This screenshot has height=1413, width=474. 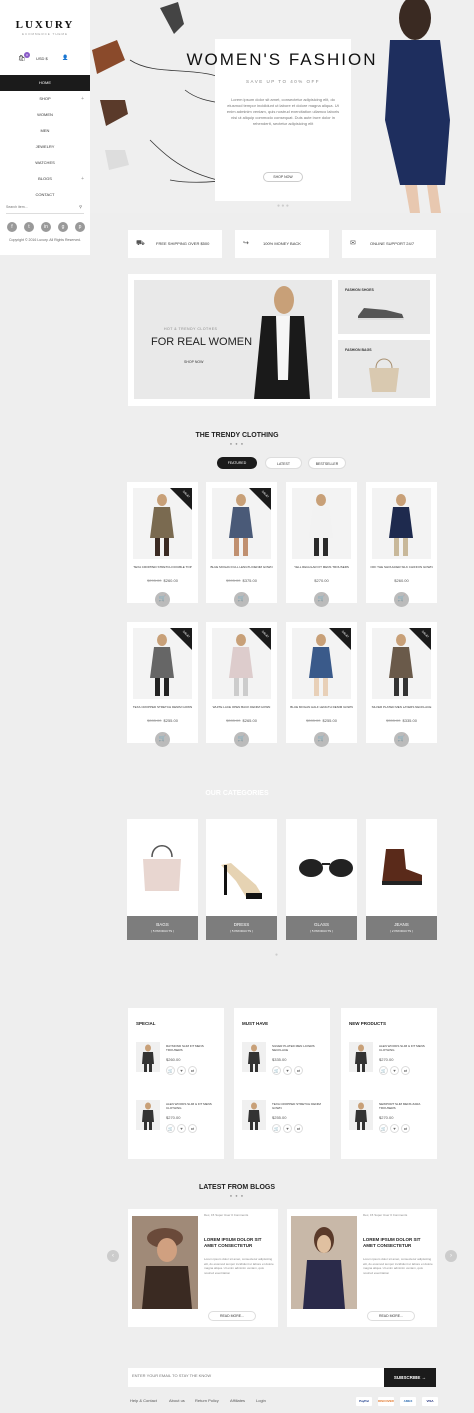 What do you see at coordinates (241, 928) in the screenshot?
I see `category-label-bar: DRESS ( 5 PRODUCTS )` at bounding box center [241, 928].